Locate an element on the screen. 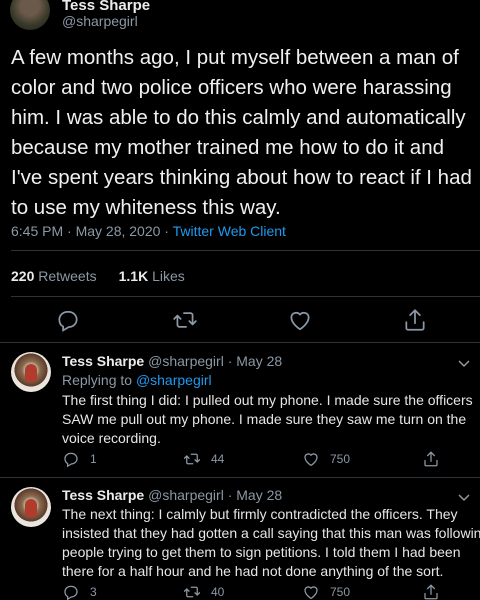 This screenshot has width=480, height=600. retweet-button: 40 is located at coordinates (203, 590).